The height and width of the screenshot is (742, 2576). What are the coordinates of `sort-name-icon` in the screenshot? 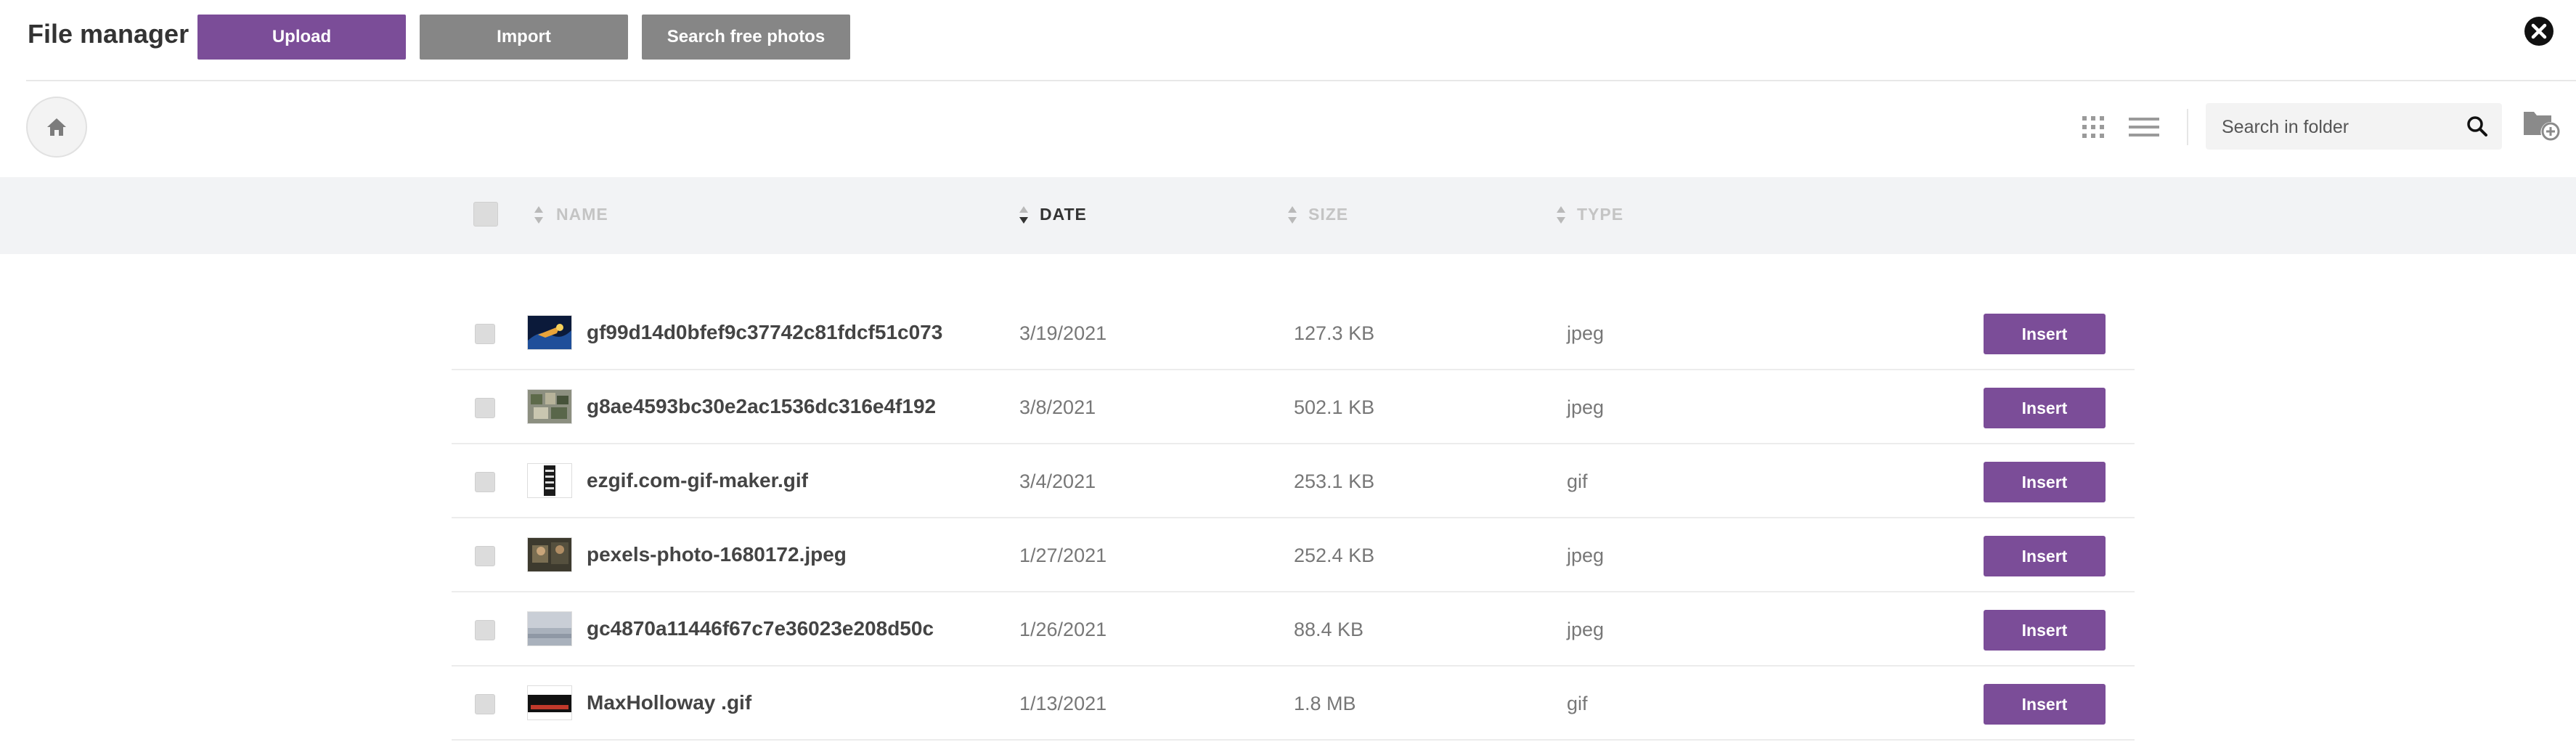 It's located at (539, 215).